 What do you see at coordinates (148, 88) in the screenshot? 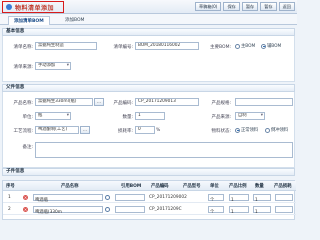
I see `section-product-header: 父件信息` at bounding box center [148, 88].